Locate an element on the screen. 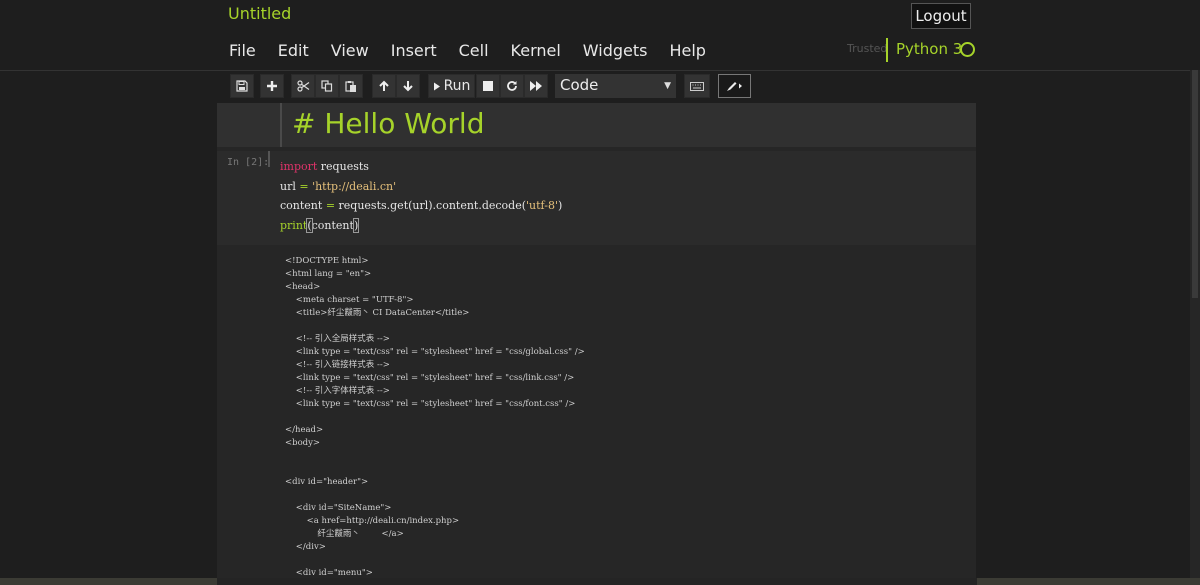 Image resolution: width=1200 pixels, height=585 pixels. restart-button is located at coordinates (512, 86).